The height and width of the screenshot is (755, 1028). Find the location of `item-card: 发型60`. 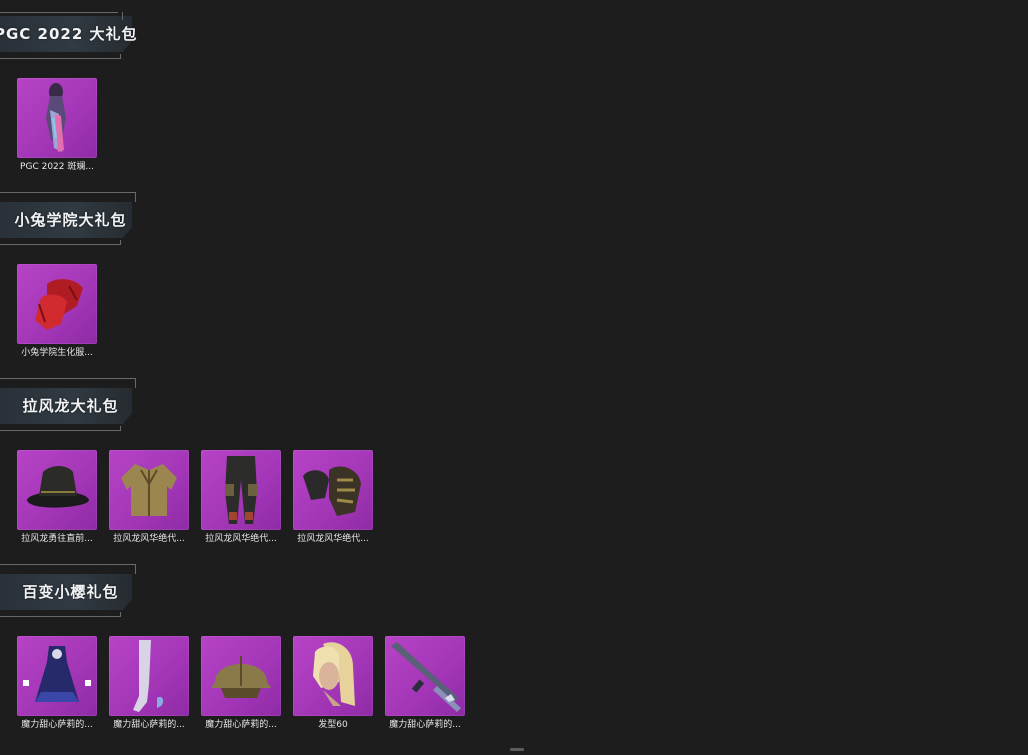

item-card: 发型60 is located at coordinates (333, 683).